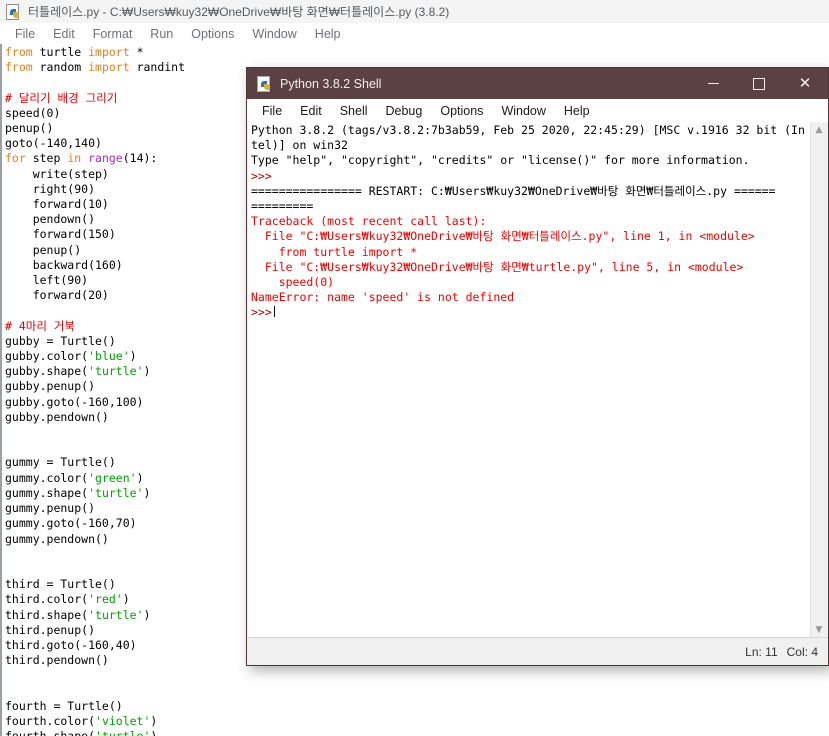  What do you see at coordinates (57, 660) in the screenshot?
I see `code-token: third.pendown()` at bounding box center [57, 660].